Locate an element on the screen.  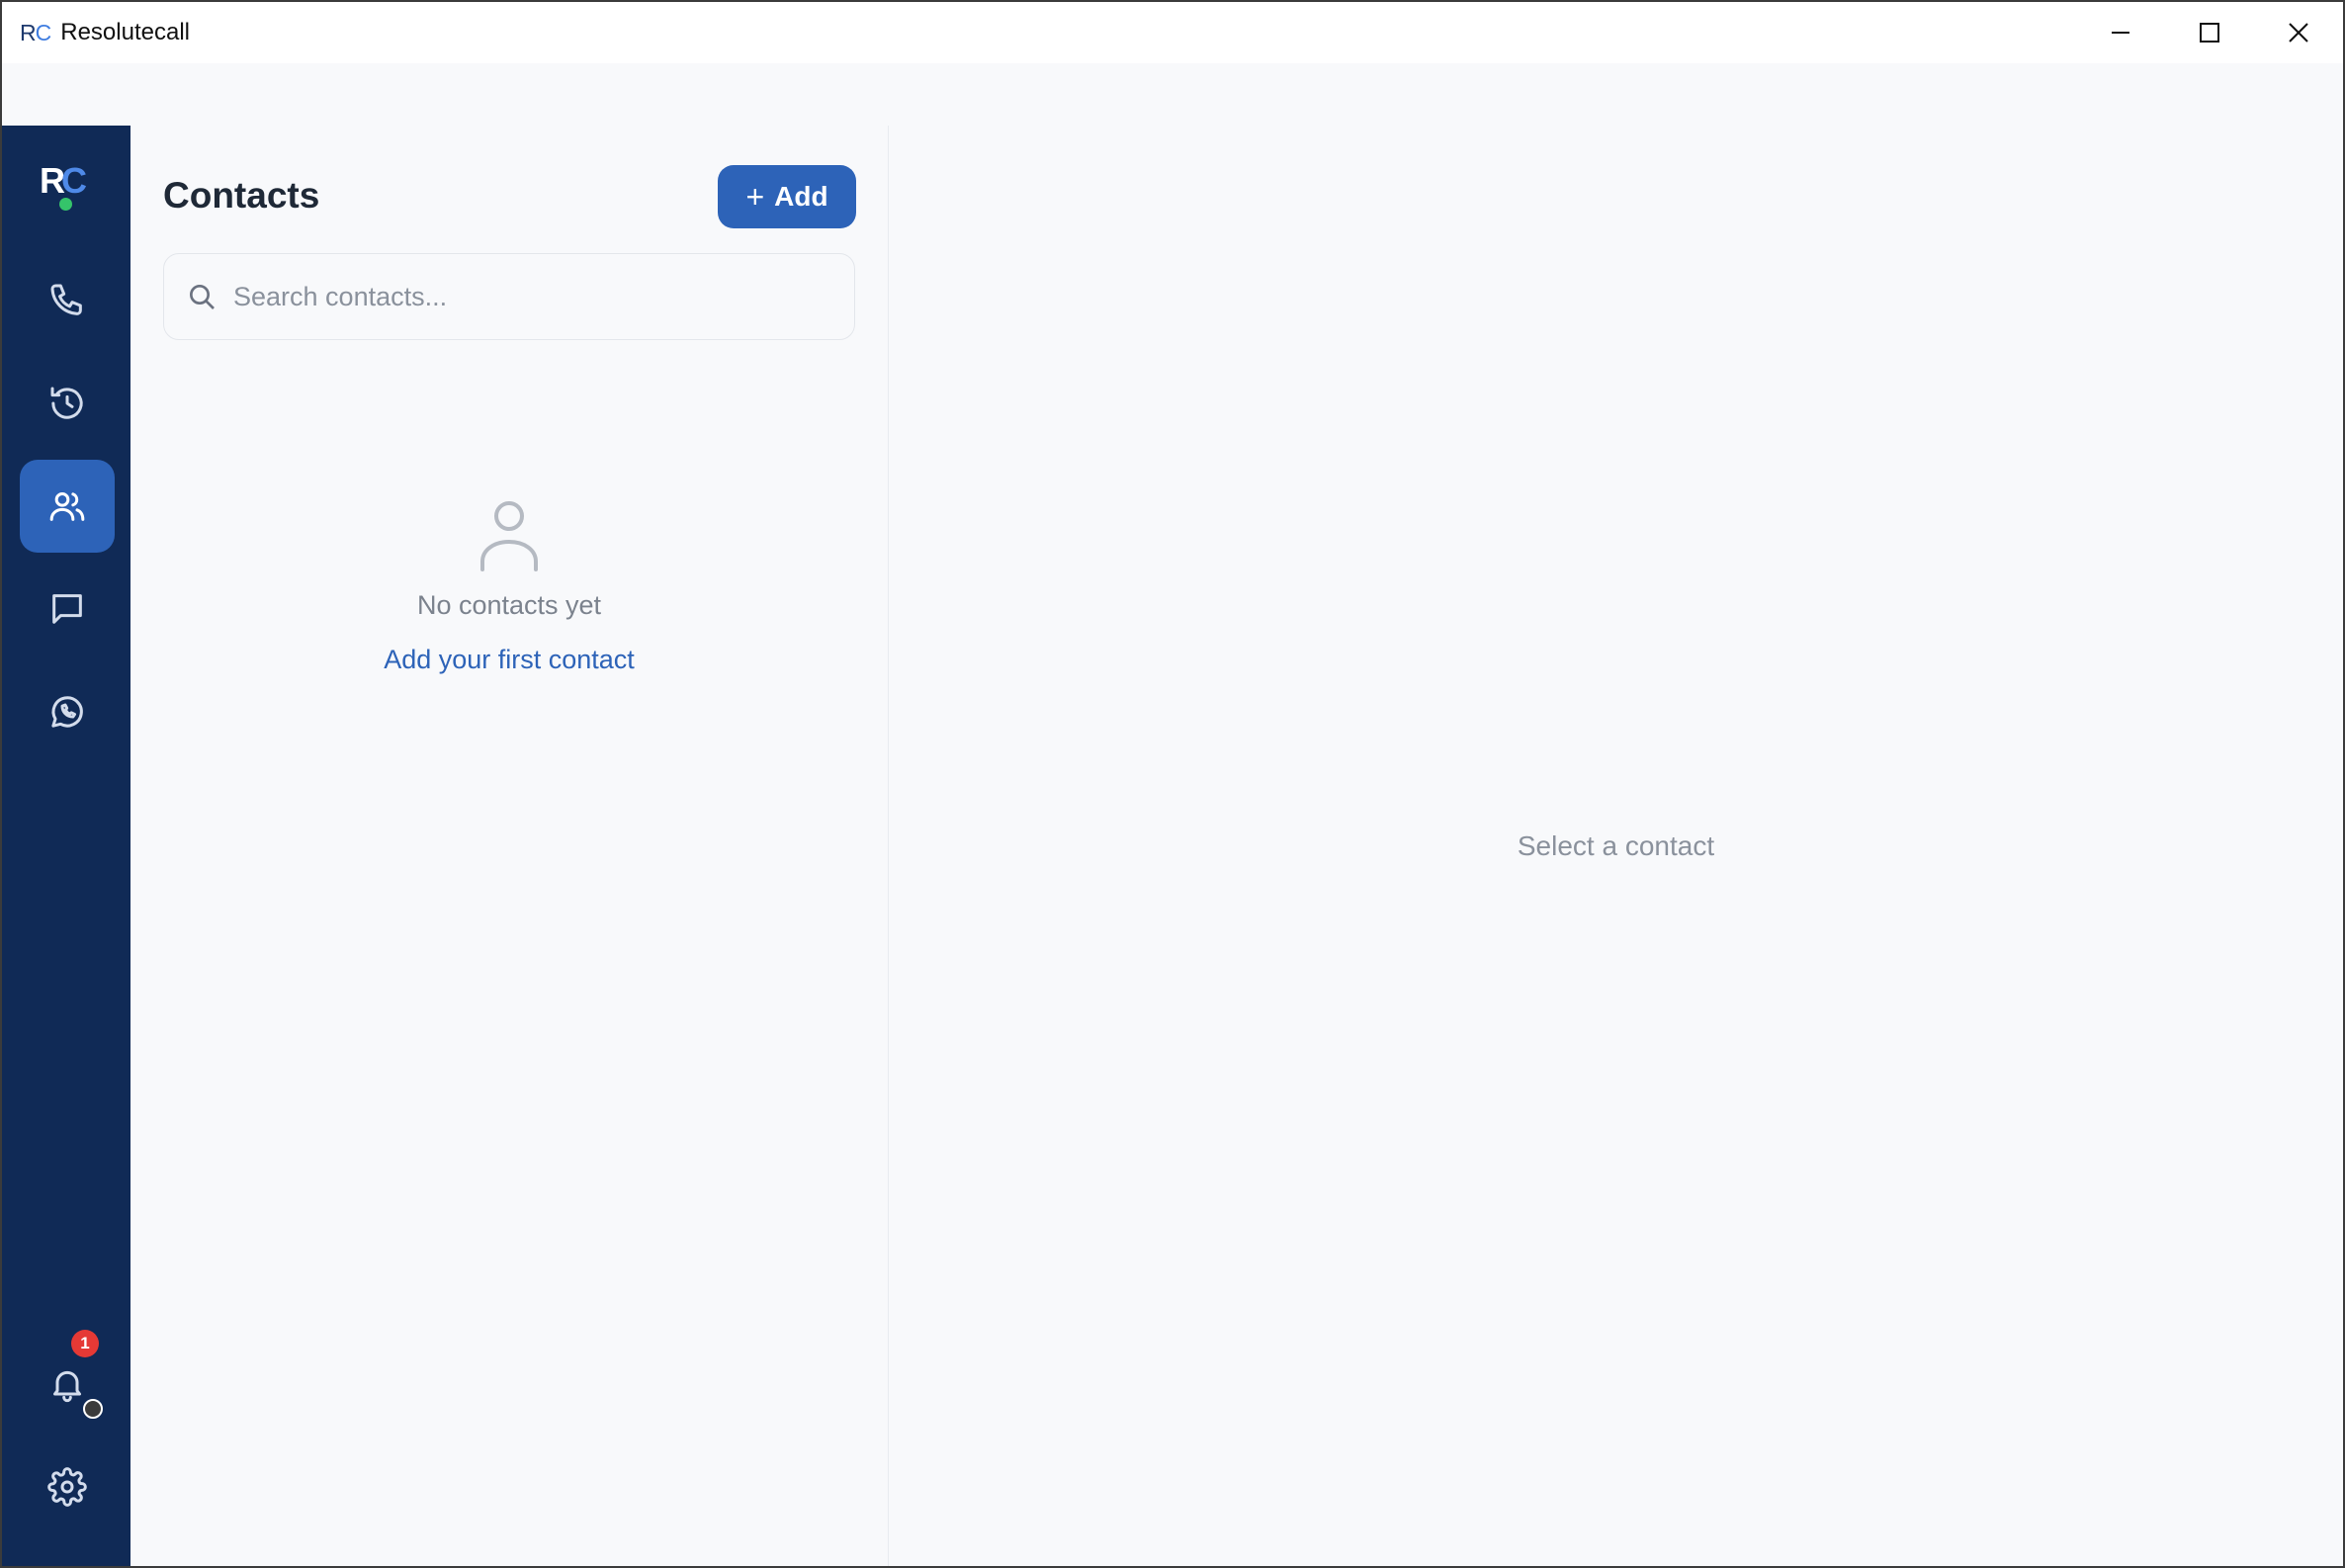
online-status-dot is located at coordinates (65, 205).